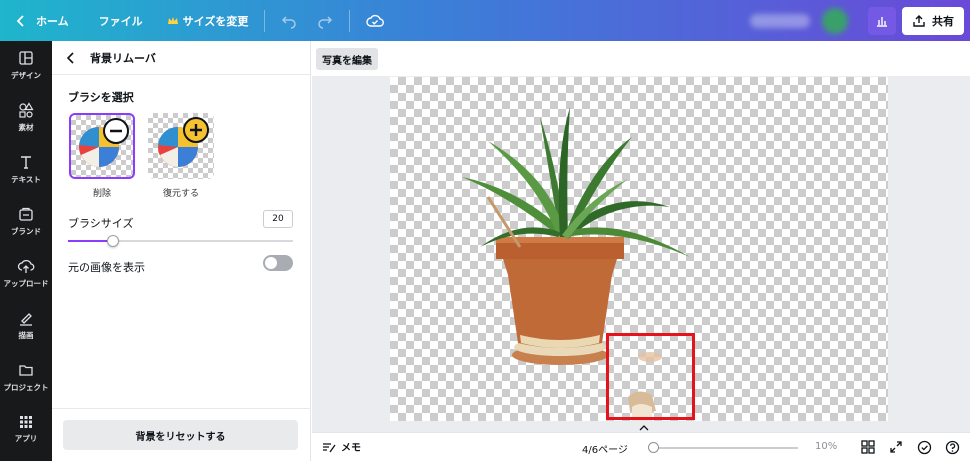 The width and height of the screenshot is (970, 461). What do you see at coordinates (924, 447) in the screenshot?
I see `check-circle-icon` at bounding box center [924, 447].